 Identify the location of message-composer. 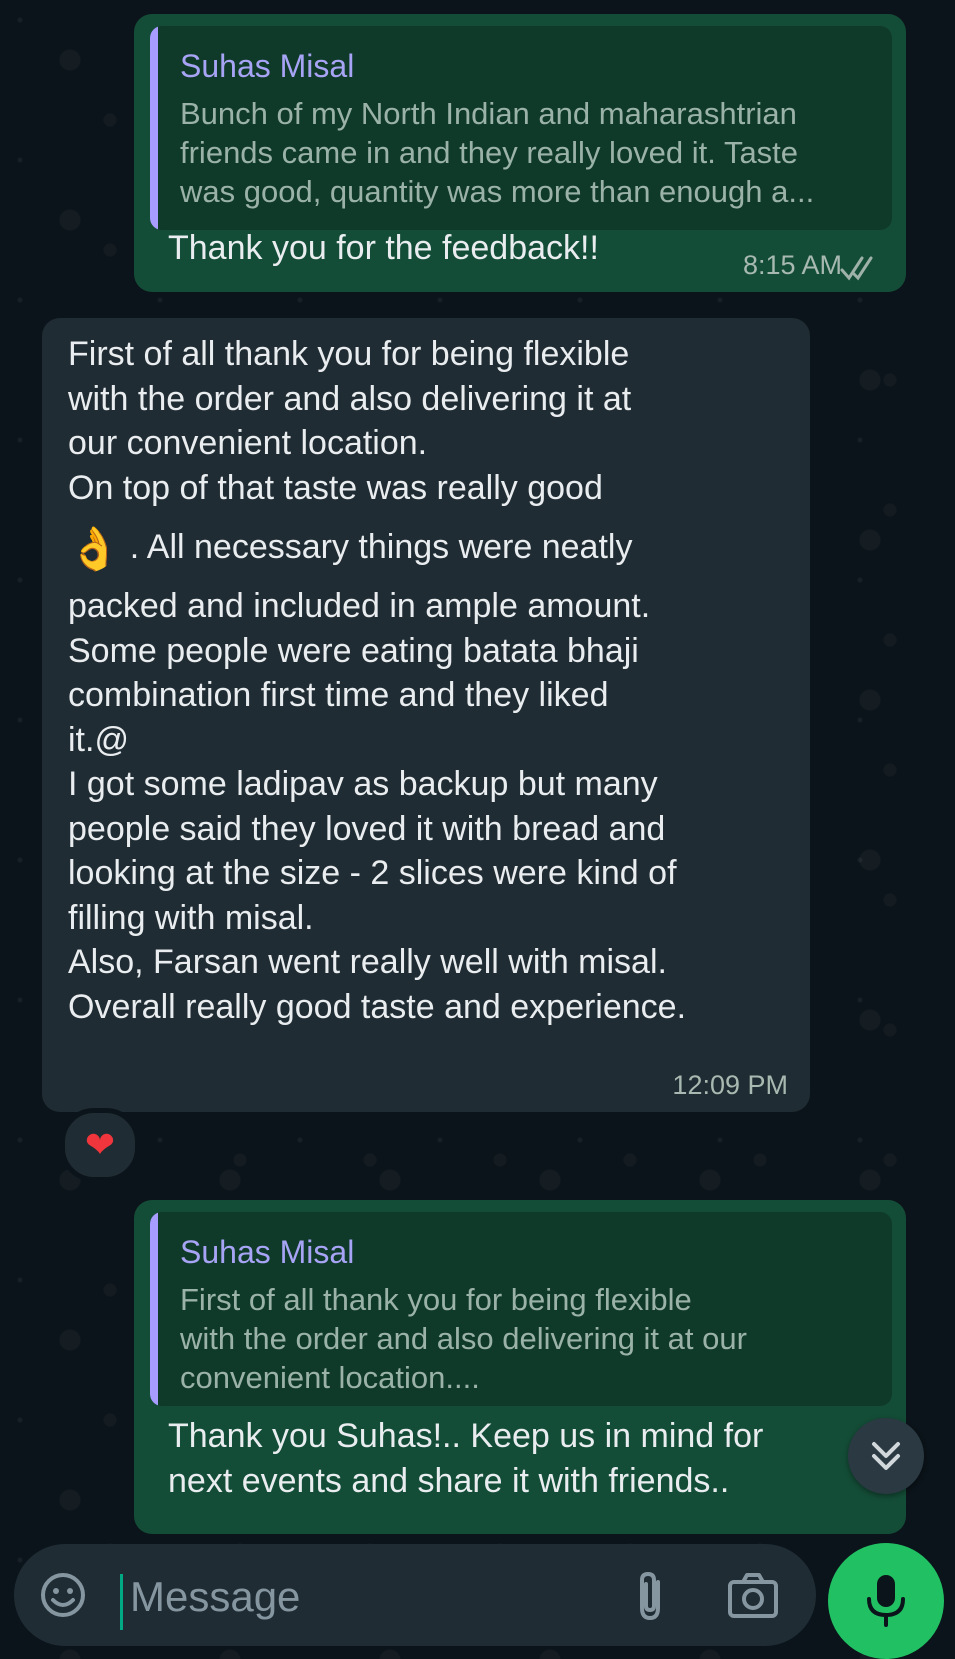
(415, 1595).